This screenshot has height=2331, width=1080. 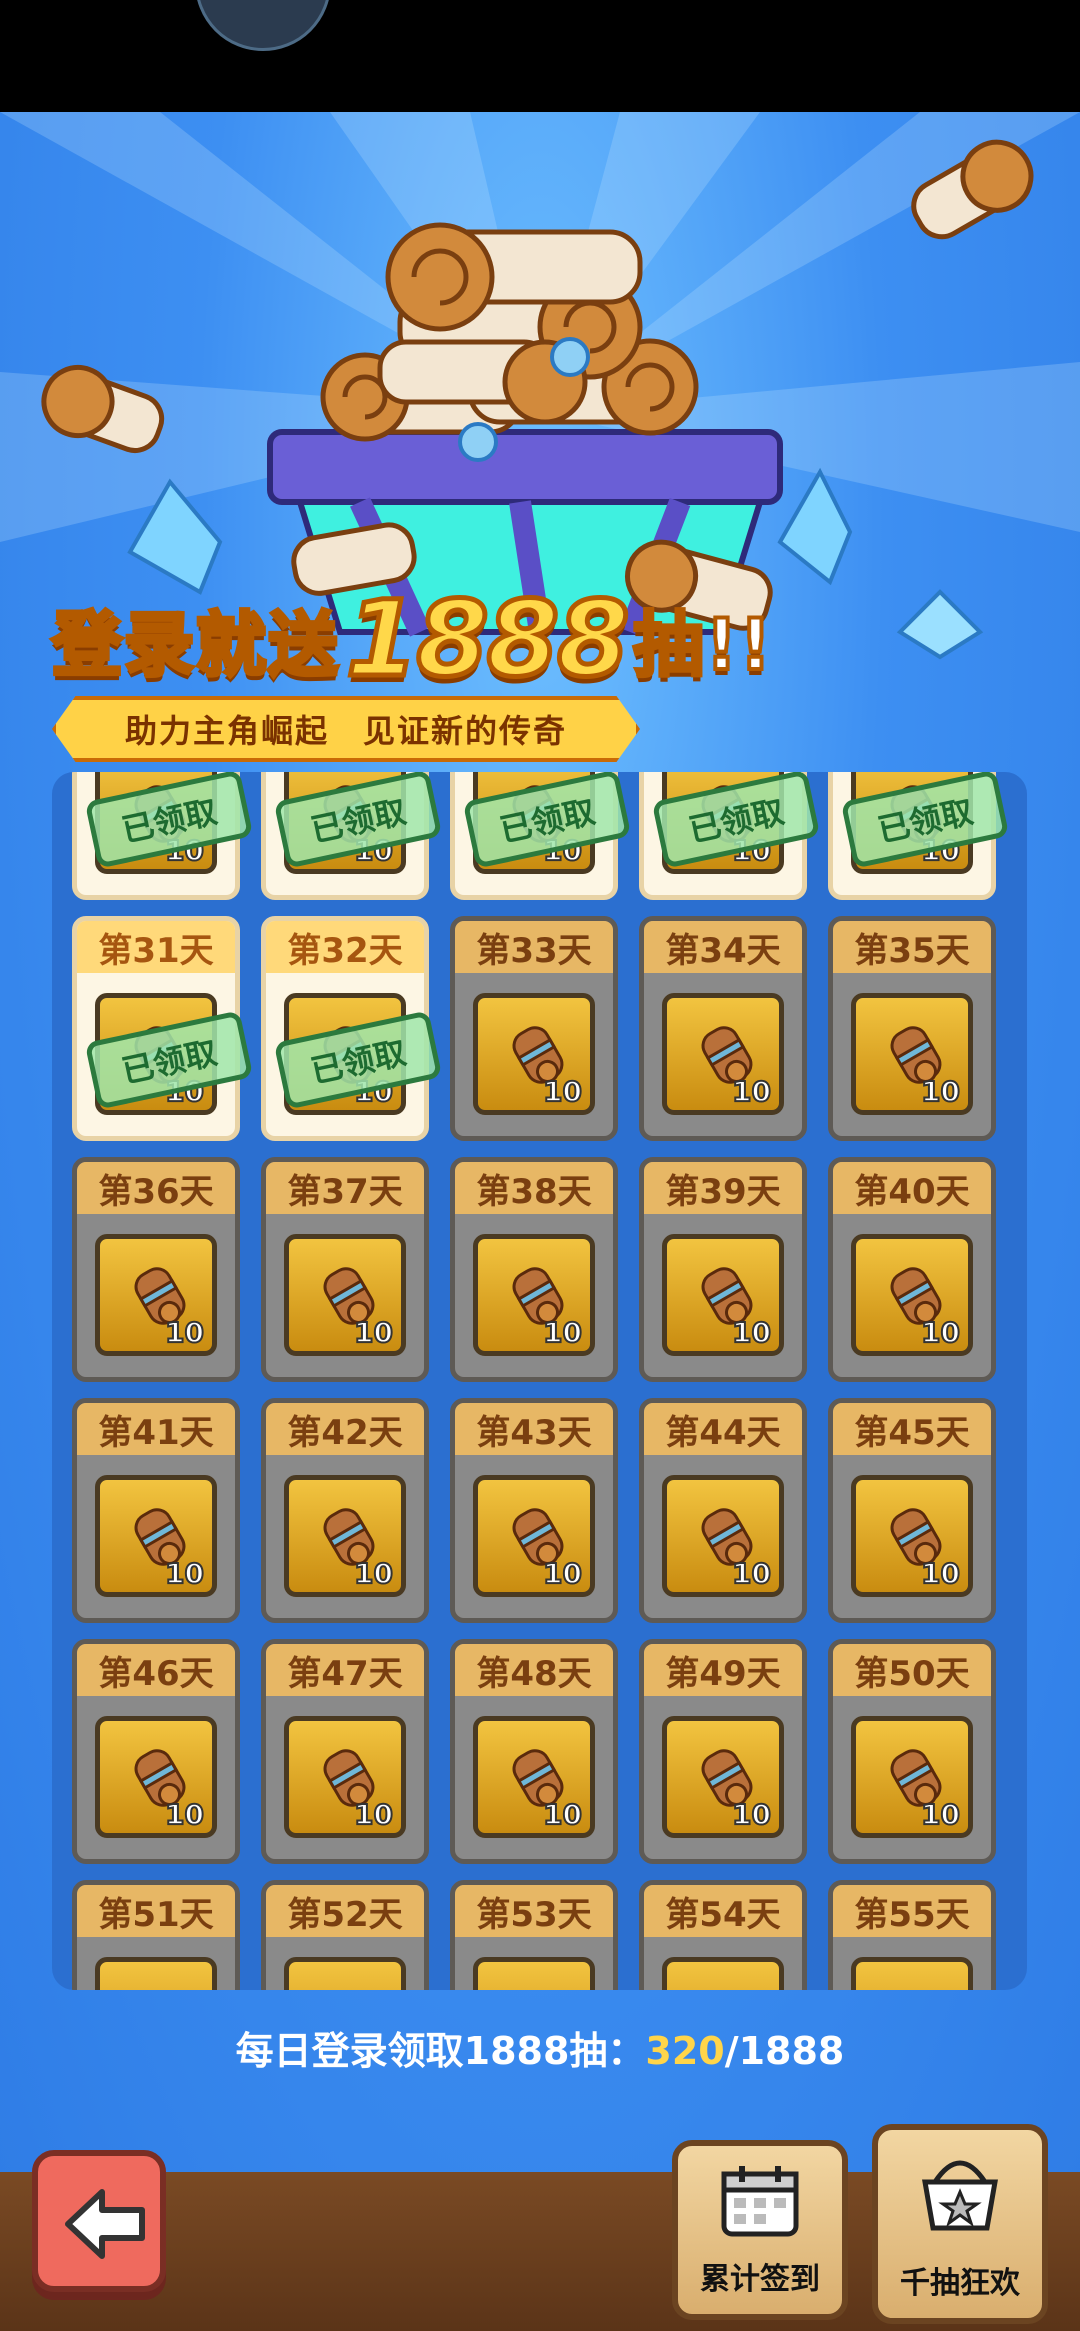 I want to click on reward-day-cell: 第52天 10, so click(x=345, y=1935).